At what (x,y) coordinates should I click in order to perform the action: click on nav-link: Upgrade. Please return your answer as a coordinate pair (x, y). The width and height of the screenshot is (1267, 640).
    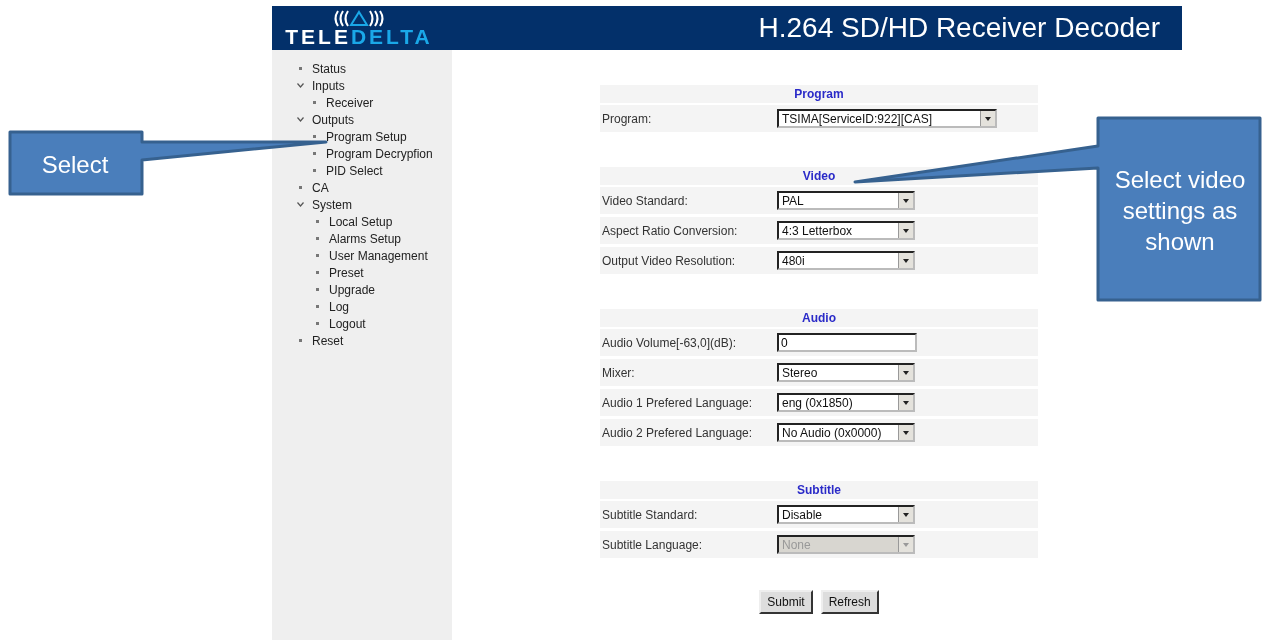
    Looking at the image, I should click on (352, 289).